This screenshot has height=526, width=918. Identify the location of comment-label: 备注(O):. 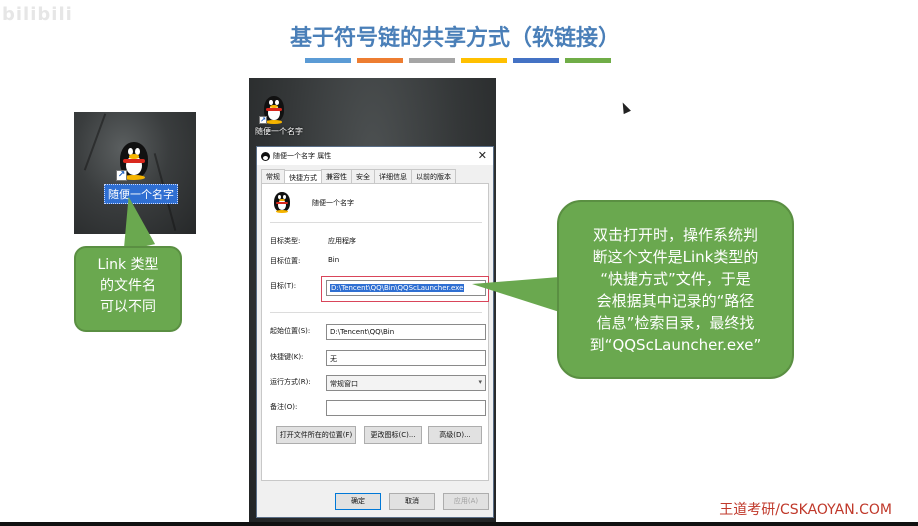
(284, 407).